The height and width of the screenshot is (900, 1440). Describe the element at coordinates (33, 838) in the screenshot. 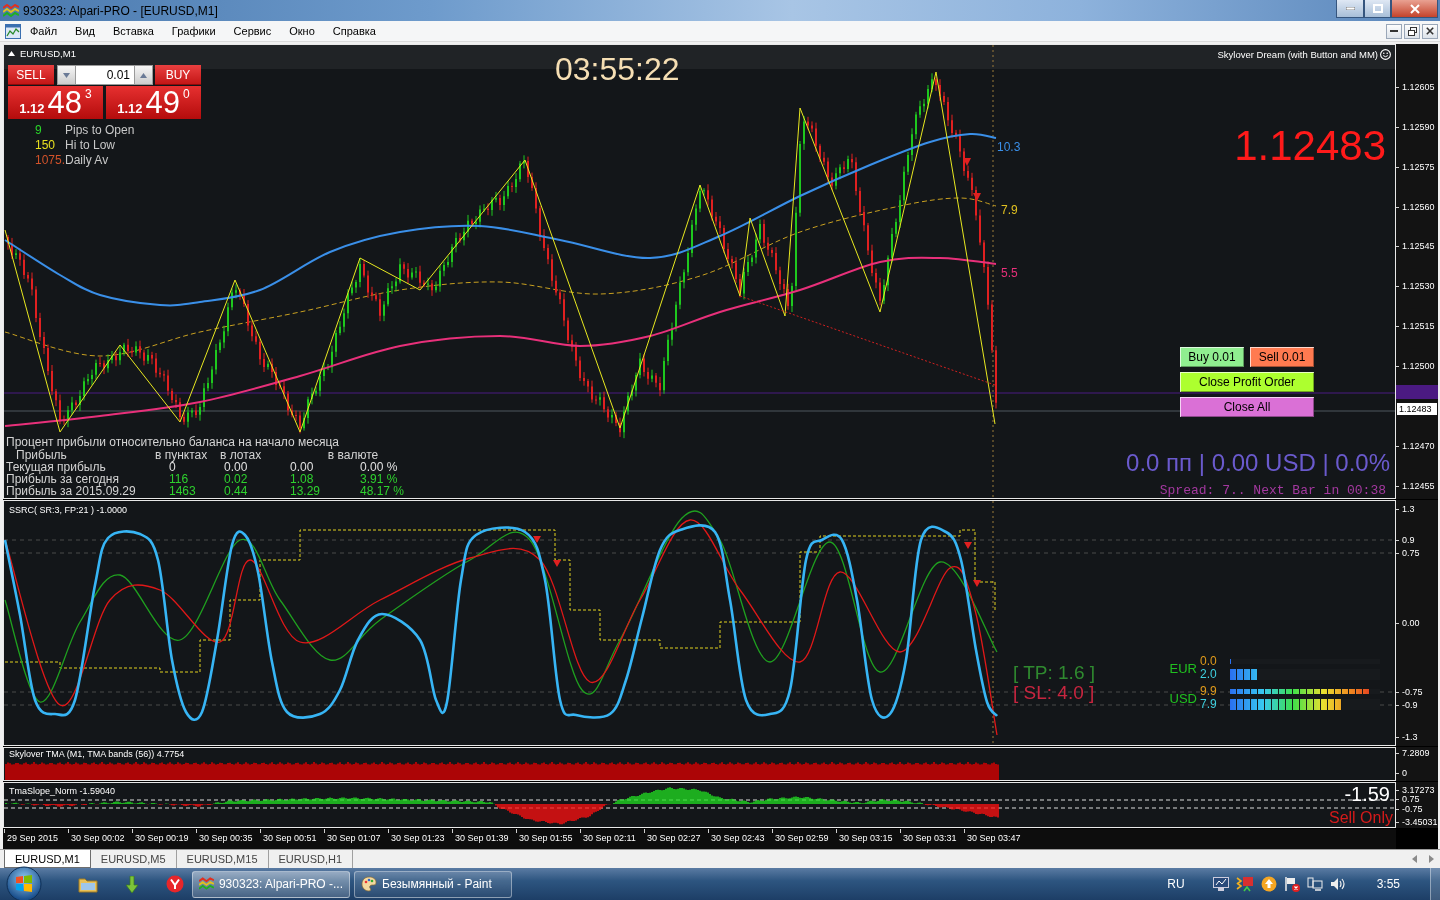

I see `time-label: 29 Sep 2015` at that location.